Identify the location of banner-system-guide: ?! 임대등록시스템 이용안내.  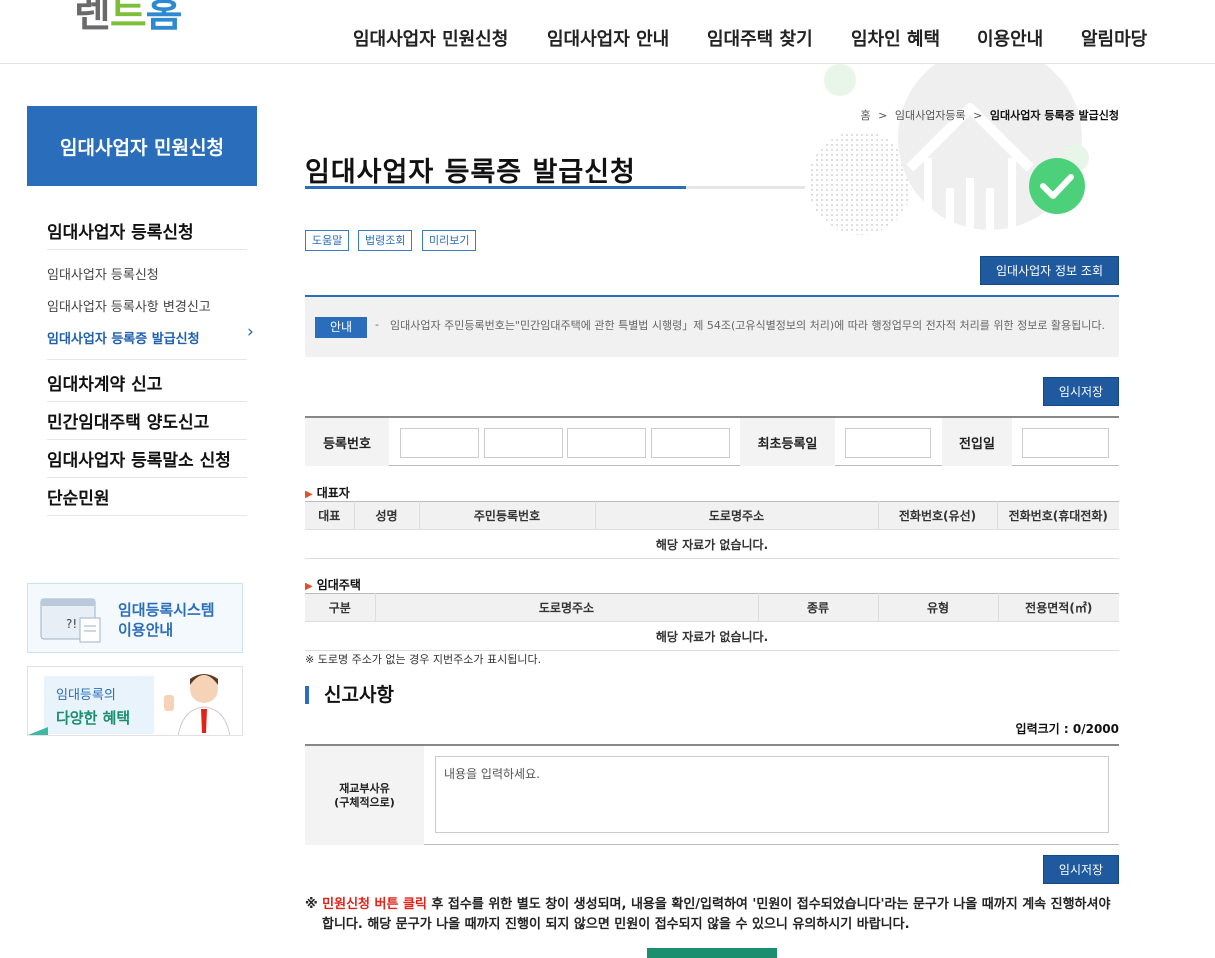
(135, 618).